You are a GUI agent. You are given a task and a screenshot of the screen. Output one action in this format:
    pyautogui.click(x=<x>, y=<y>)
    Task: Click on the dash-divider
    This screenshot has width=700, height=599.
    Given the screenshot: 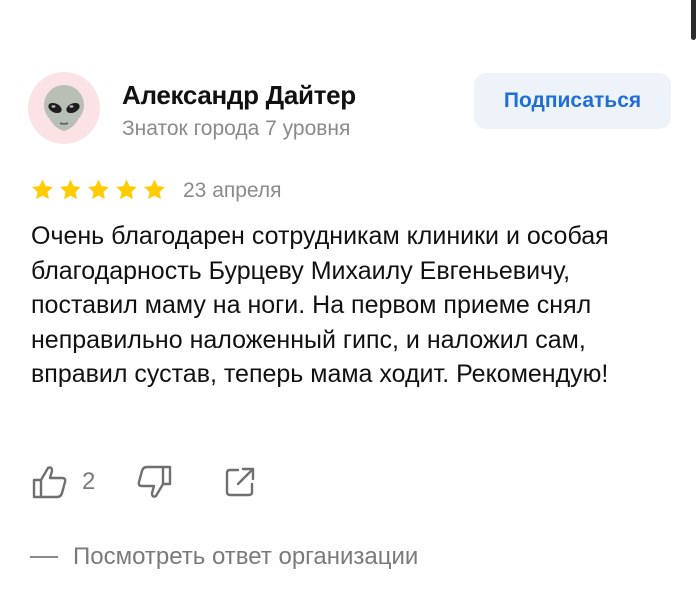 What is the action you would take?
    pyautogui.click(x=44, y=557)
    